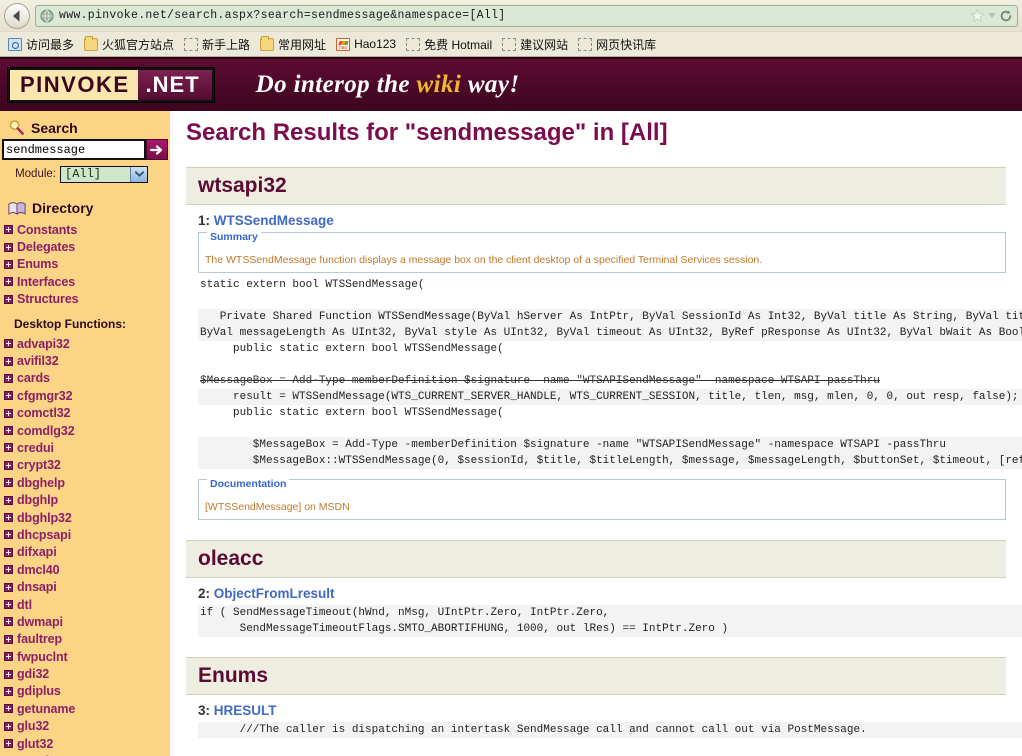  I want to click on sidebar-item-label: gdi32, so click(33, 674).